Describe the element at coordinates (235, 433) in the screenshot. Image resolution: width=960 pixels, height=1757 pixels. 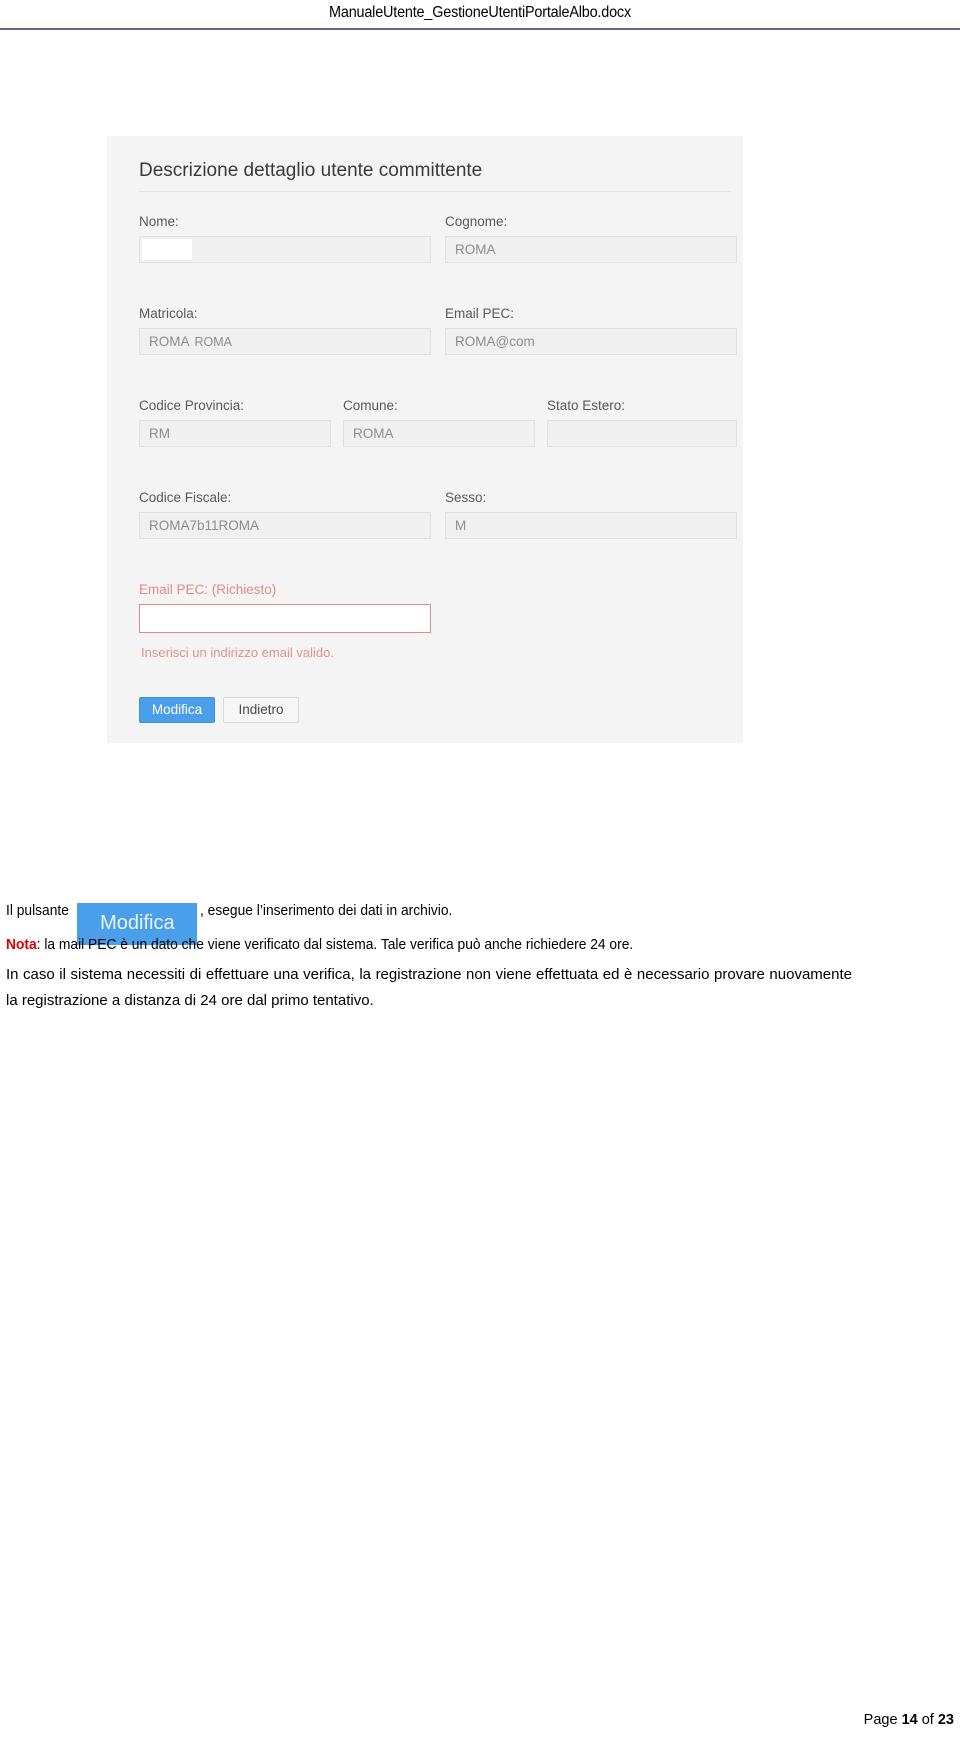
I see `input-codice-provincia: RM` at that location.